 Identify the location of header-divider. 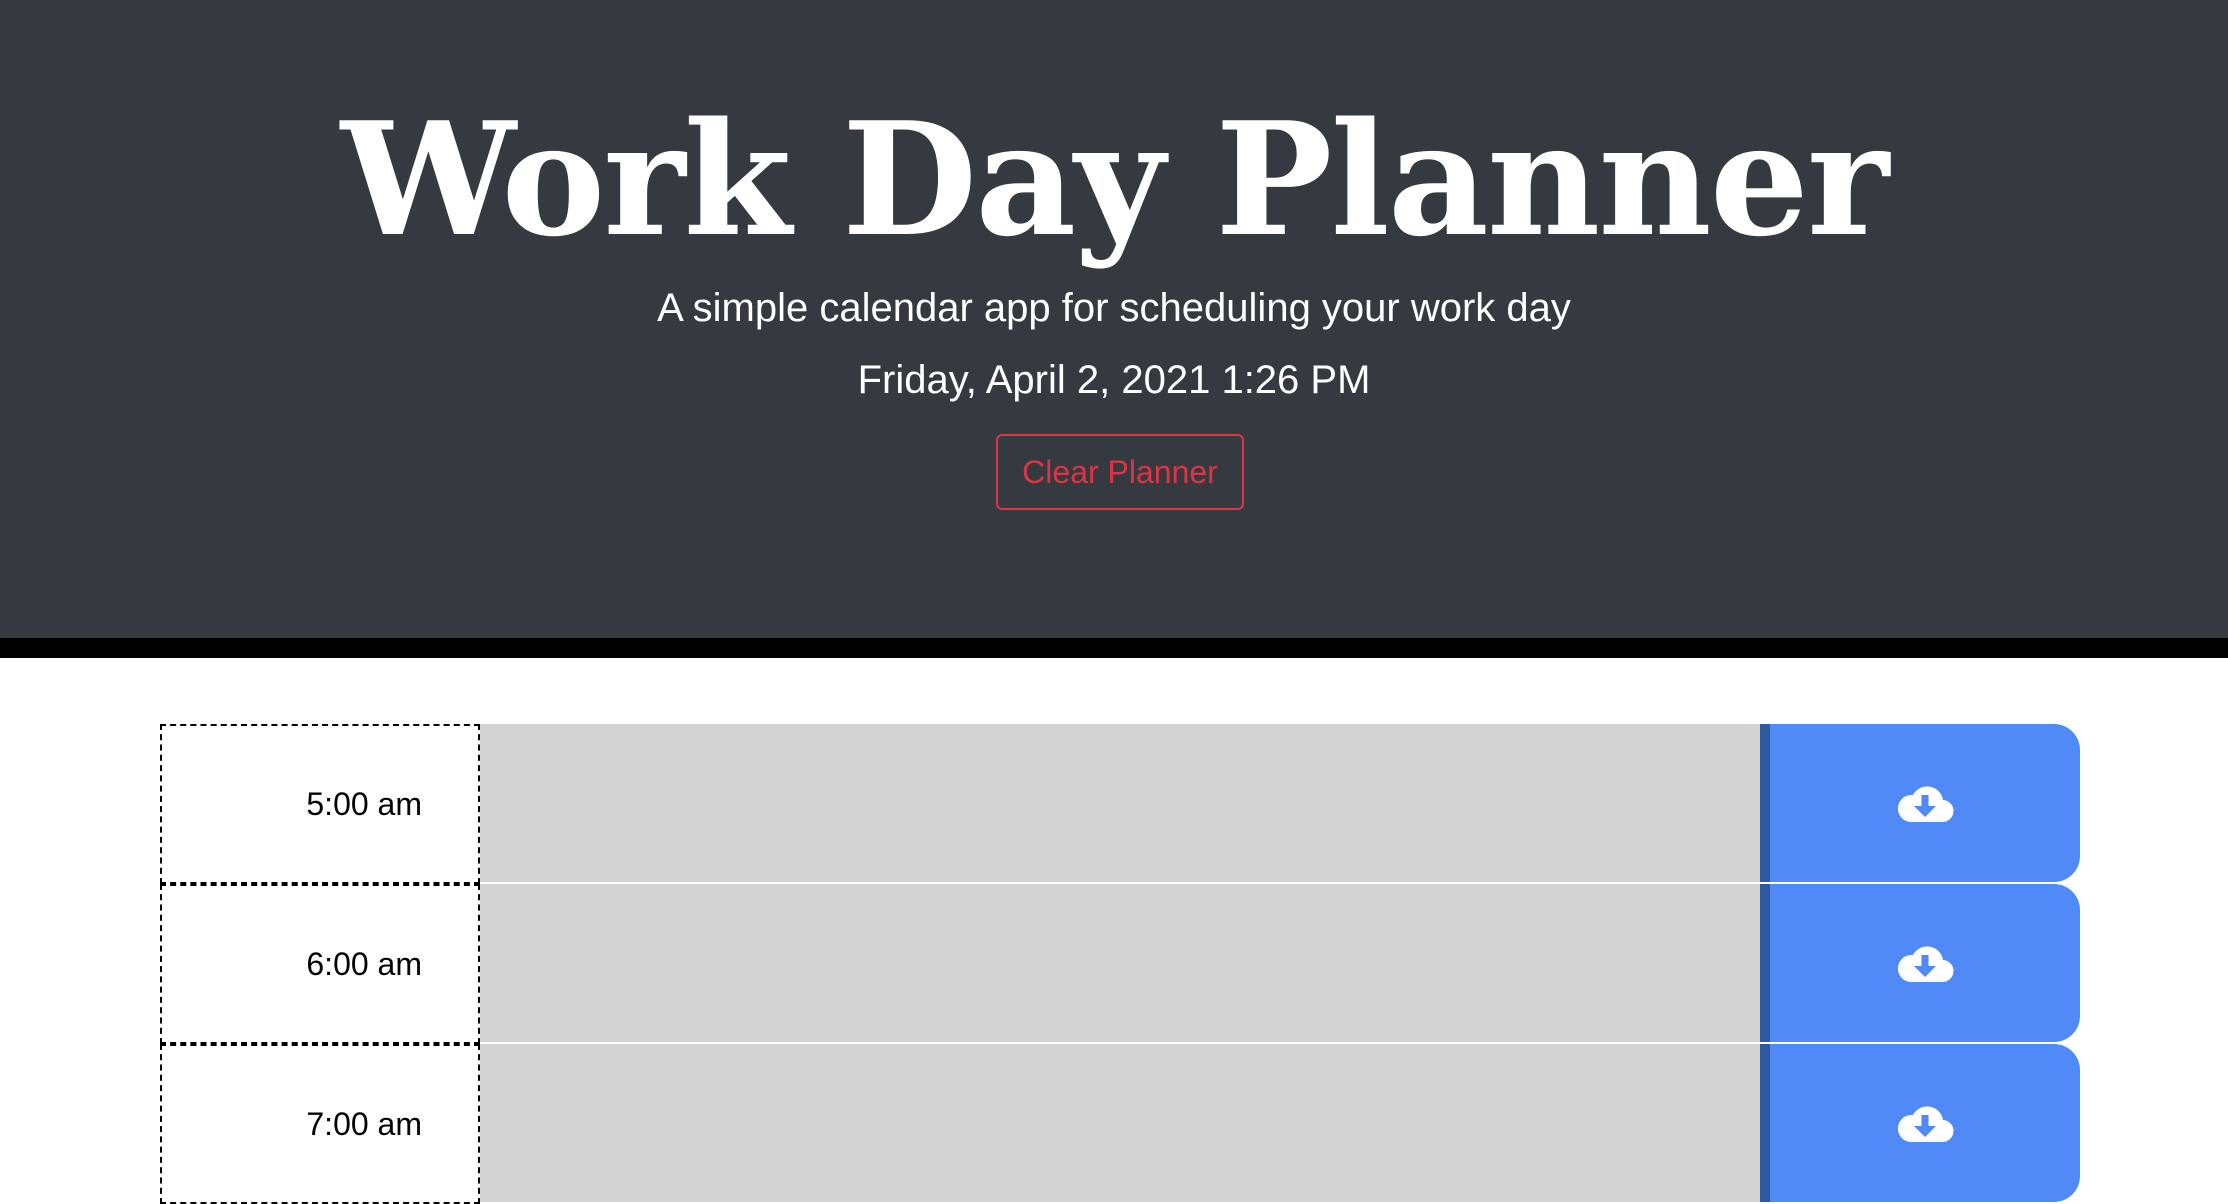
(1114, 648).